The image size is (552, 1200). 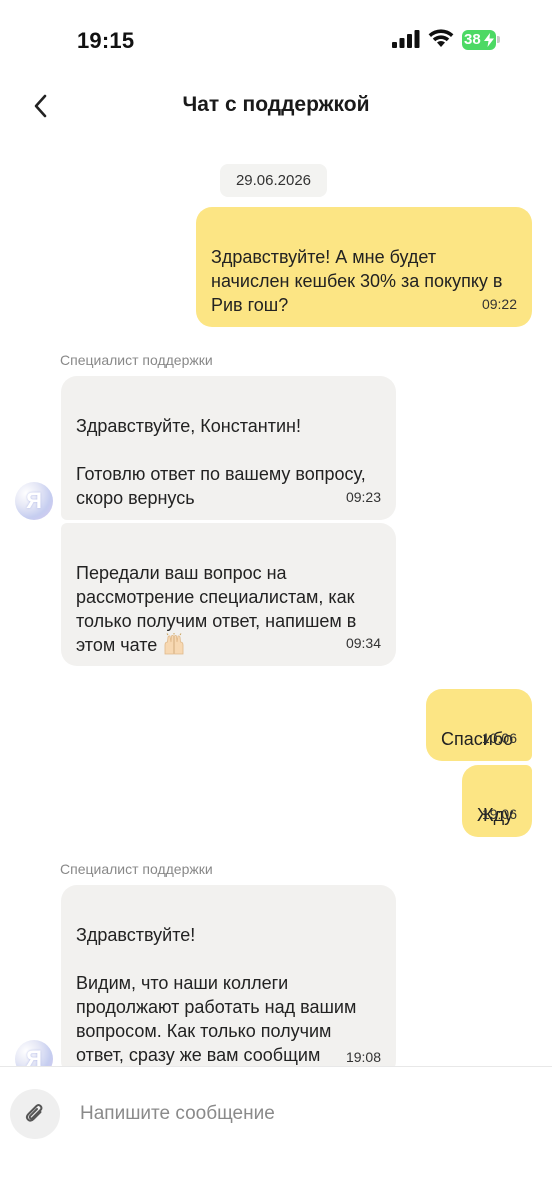 What do you see at coordinates (363, 643) in the screenshot?
I see `message-time: 09:34` at bounding box center [363, 643].